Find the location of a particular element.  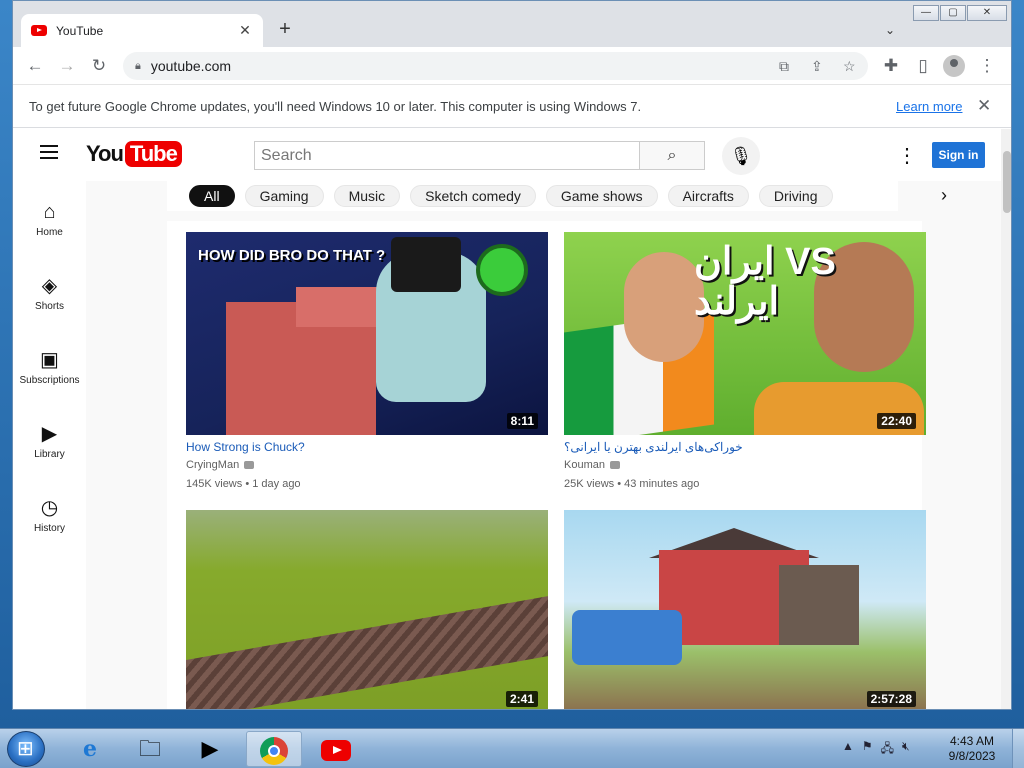

search-input is located at coordinates (447, 155).